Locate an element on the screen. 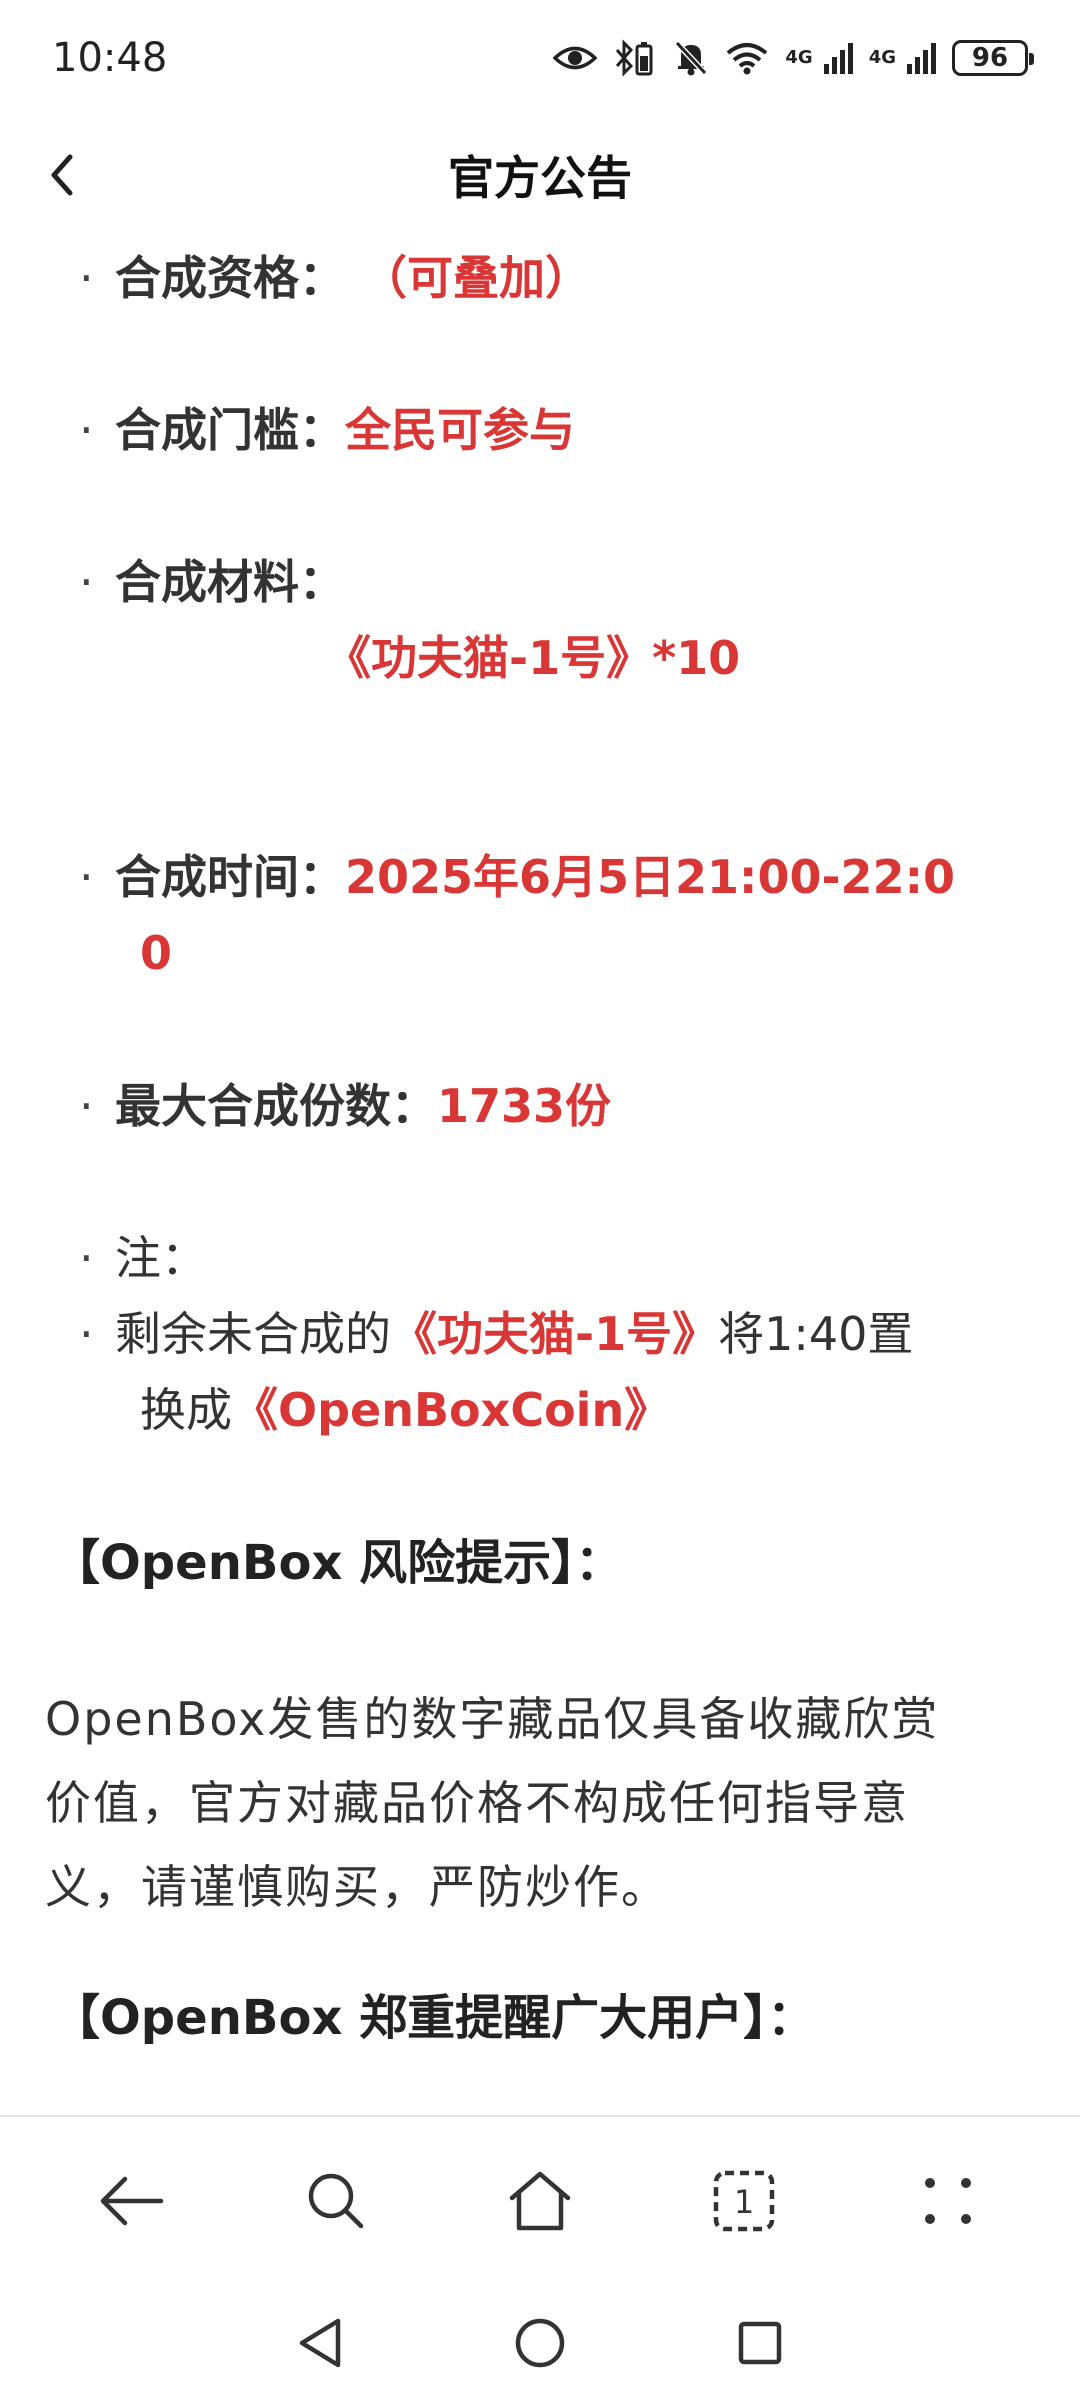 The width and height of the screenshot is (1080, 2400). item-qualification: · 合成资格： （可叠加） is located at coordinates (557, 278).